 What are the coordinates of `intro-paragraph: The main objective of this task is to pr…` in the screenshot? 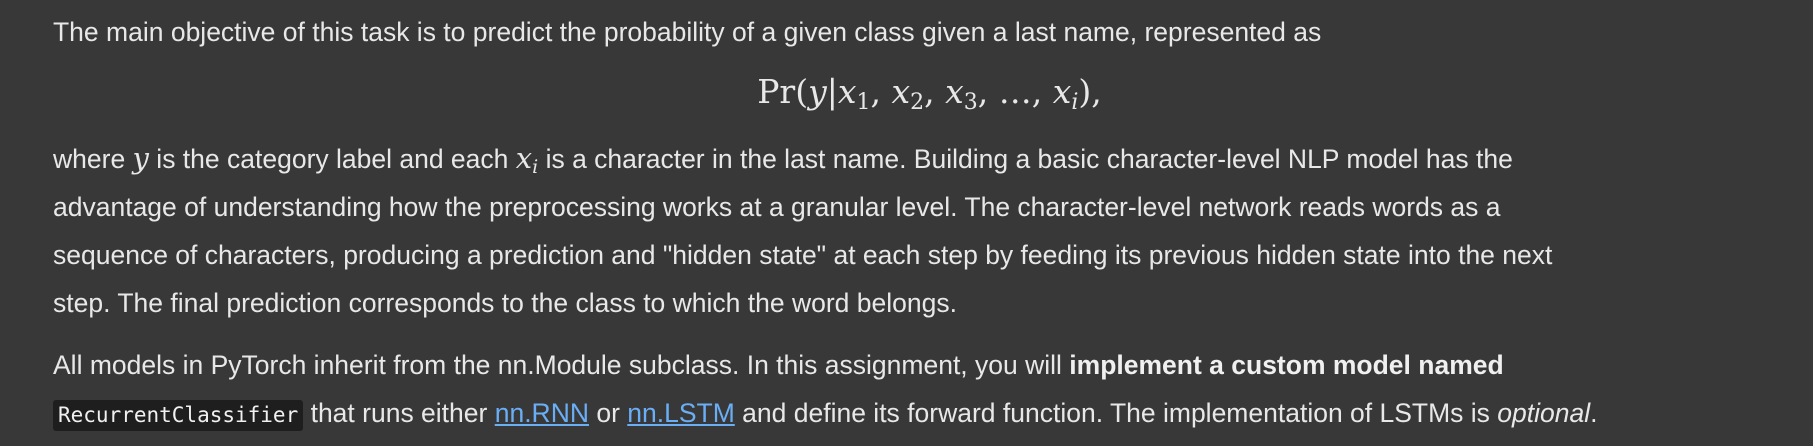 It's located at (687, 32).